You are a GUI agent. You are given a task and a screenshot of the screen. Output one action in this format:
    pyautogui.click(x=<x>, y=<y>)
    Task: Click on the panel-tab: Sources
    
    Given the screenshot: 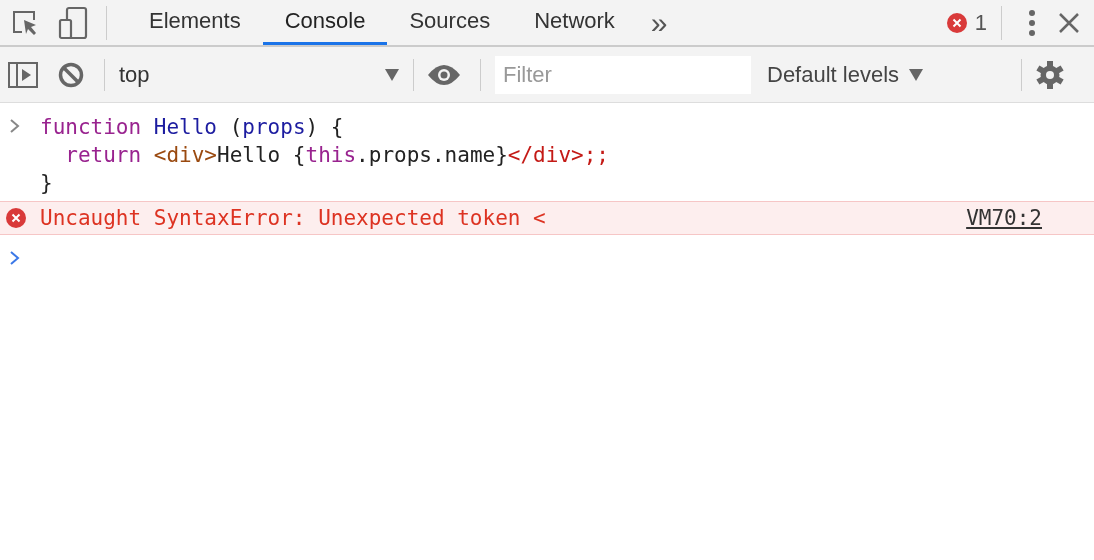 What is the action you would take?
    pyautogui.click(x=450, y=22)
    